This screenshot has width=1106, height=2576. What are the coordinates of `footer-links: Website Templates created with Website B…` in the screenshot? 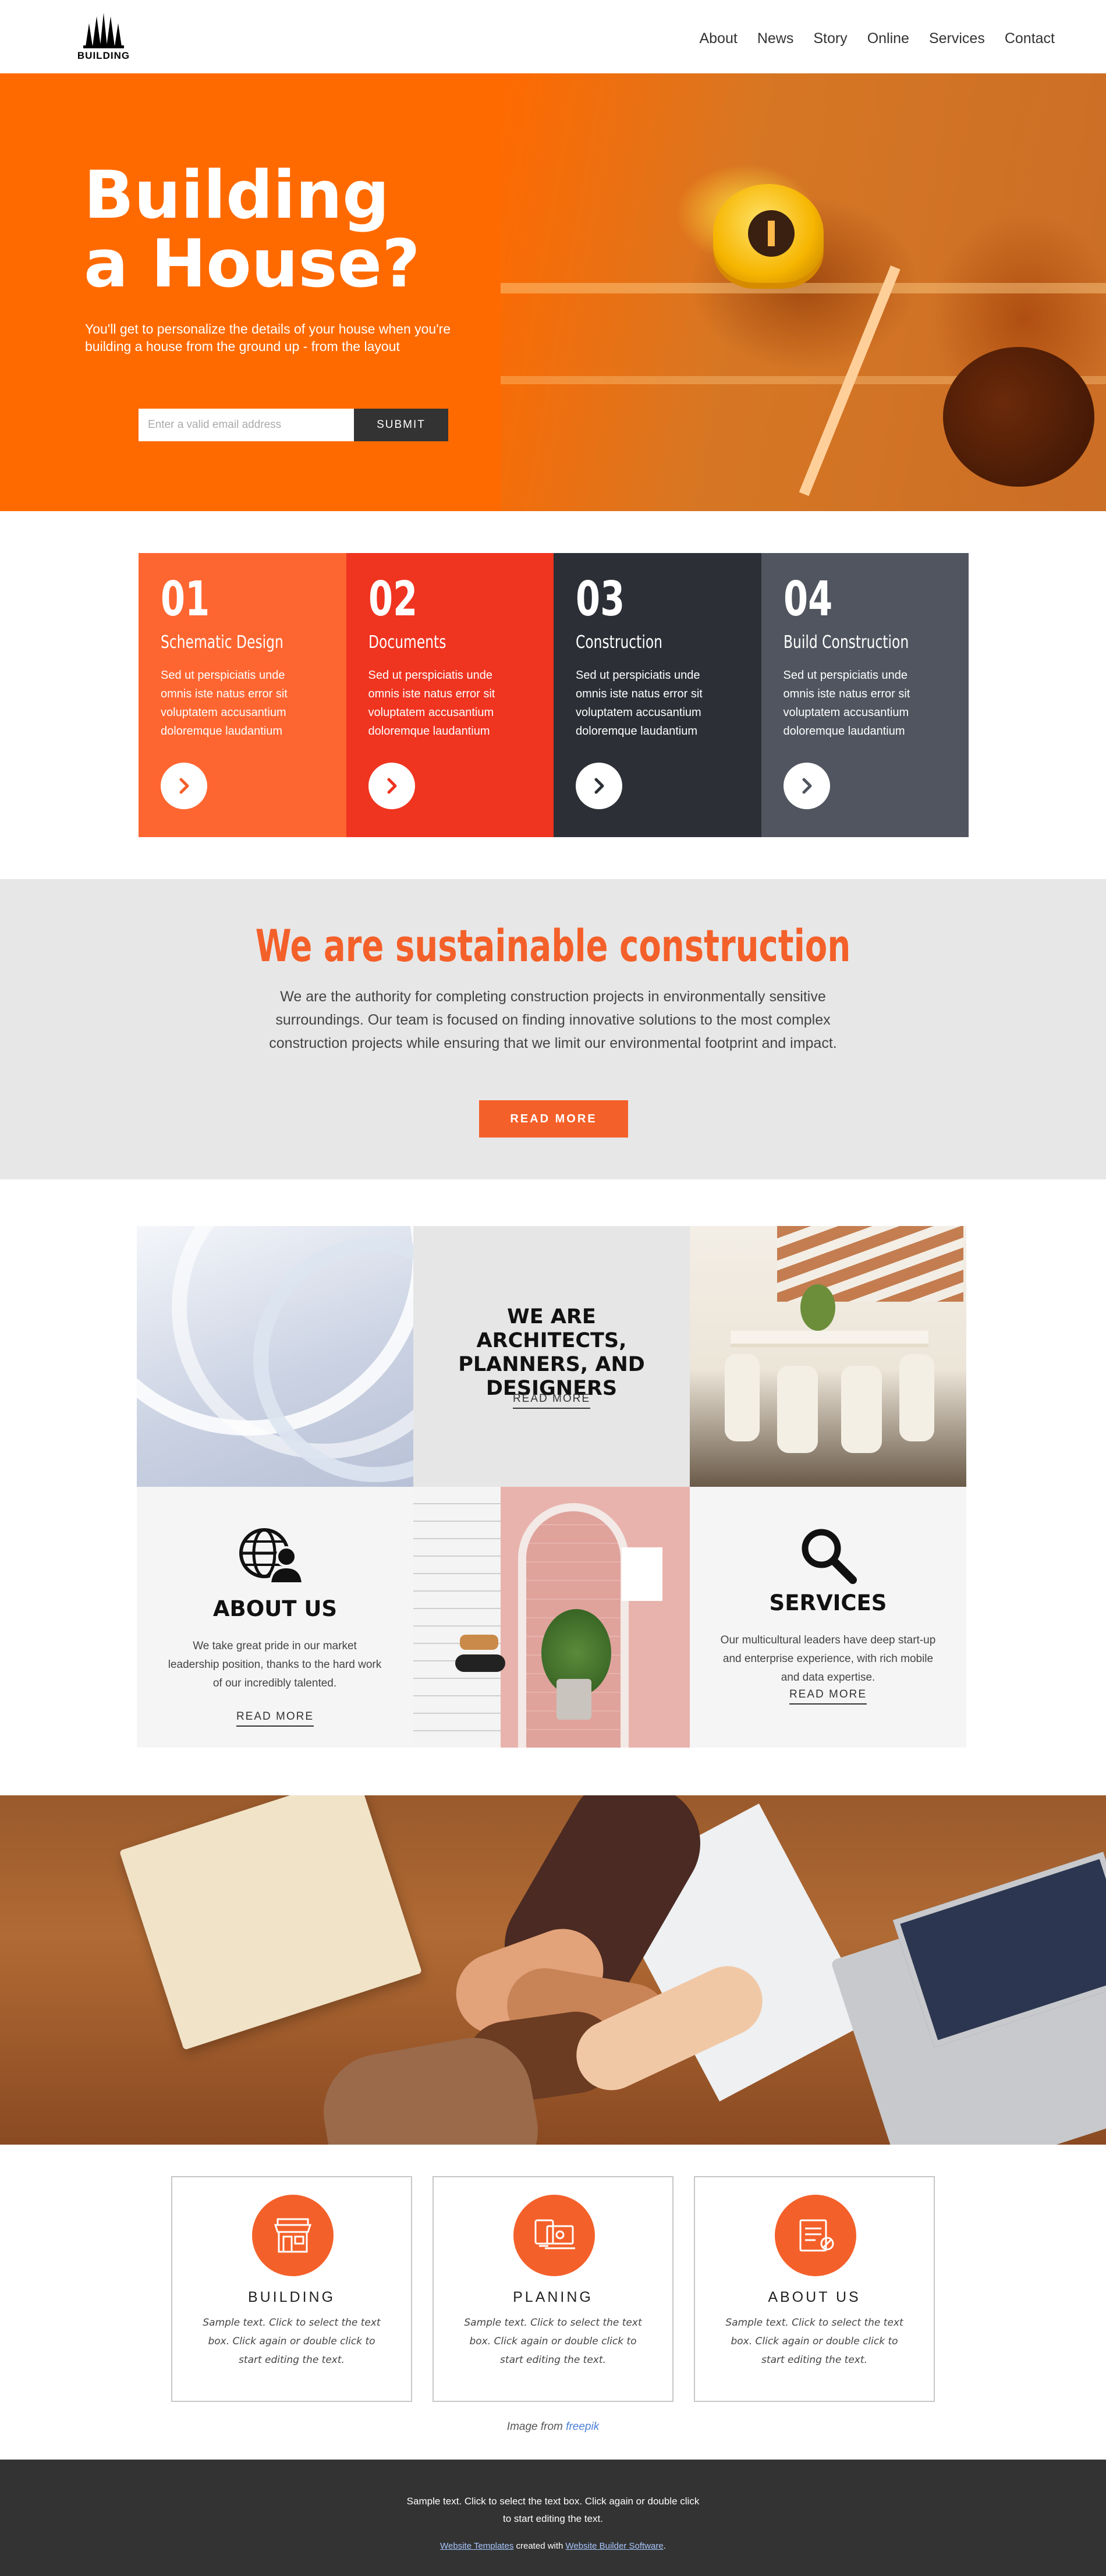 It's located at (553, 2546).